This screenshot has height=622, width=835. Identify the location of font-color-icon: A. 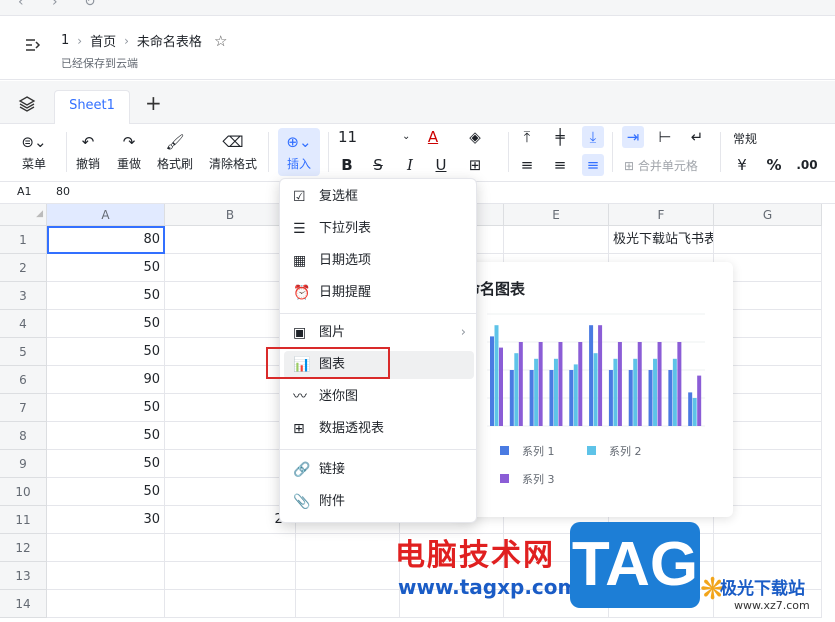
(433, 137).